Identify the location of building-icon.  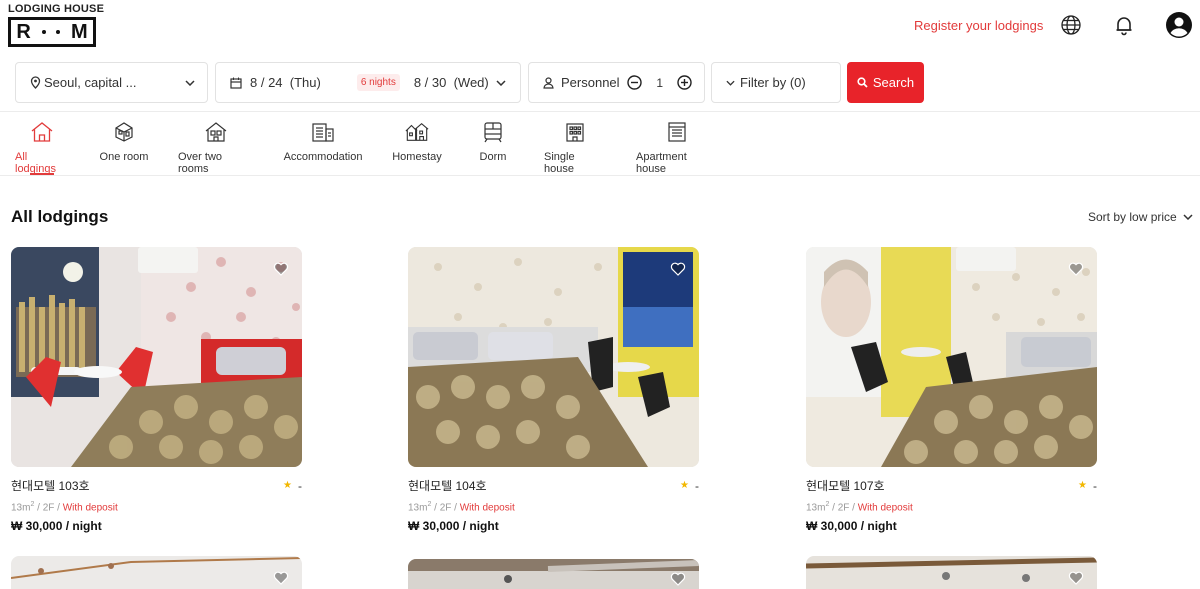
(323, 132).